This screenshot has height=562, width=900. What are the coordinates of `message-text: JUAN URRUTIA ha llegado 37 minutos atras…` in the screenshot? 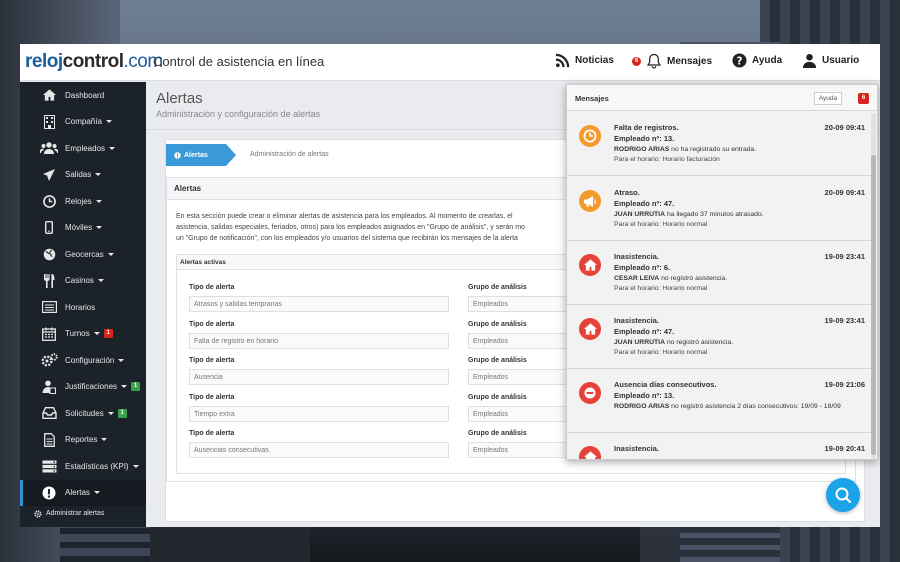 It's located at (689, 214).